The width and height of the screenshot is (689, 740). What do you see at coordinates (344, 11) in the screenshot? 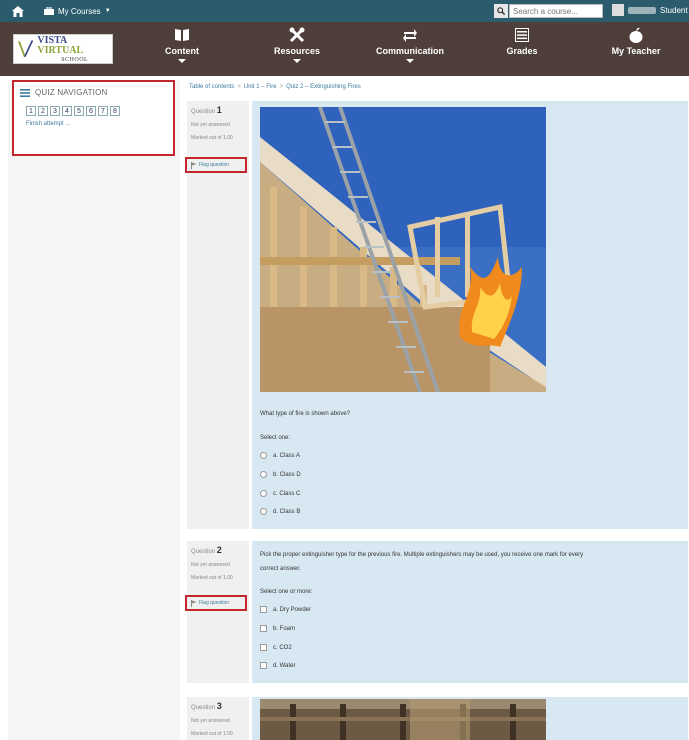
I see `top-bar: My Courses ▼ Student ▼` at bounding box center [344, 11].